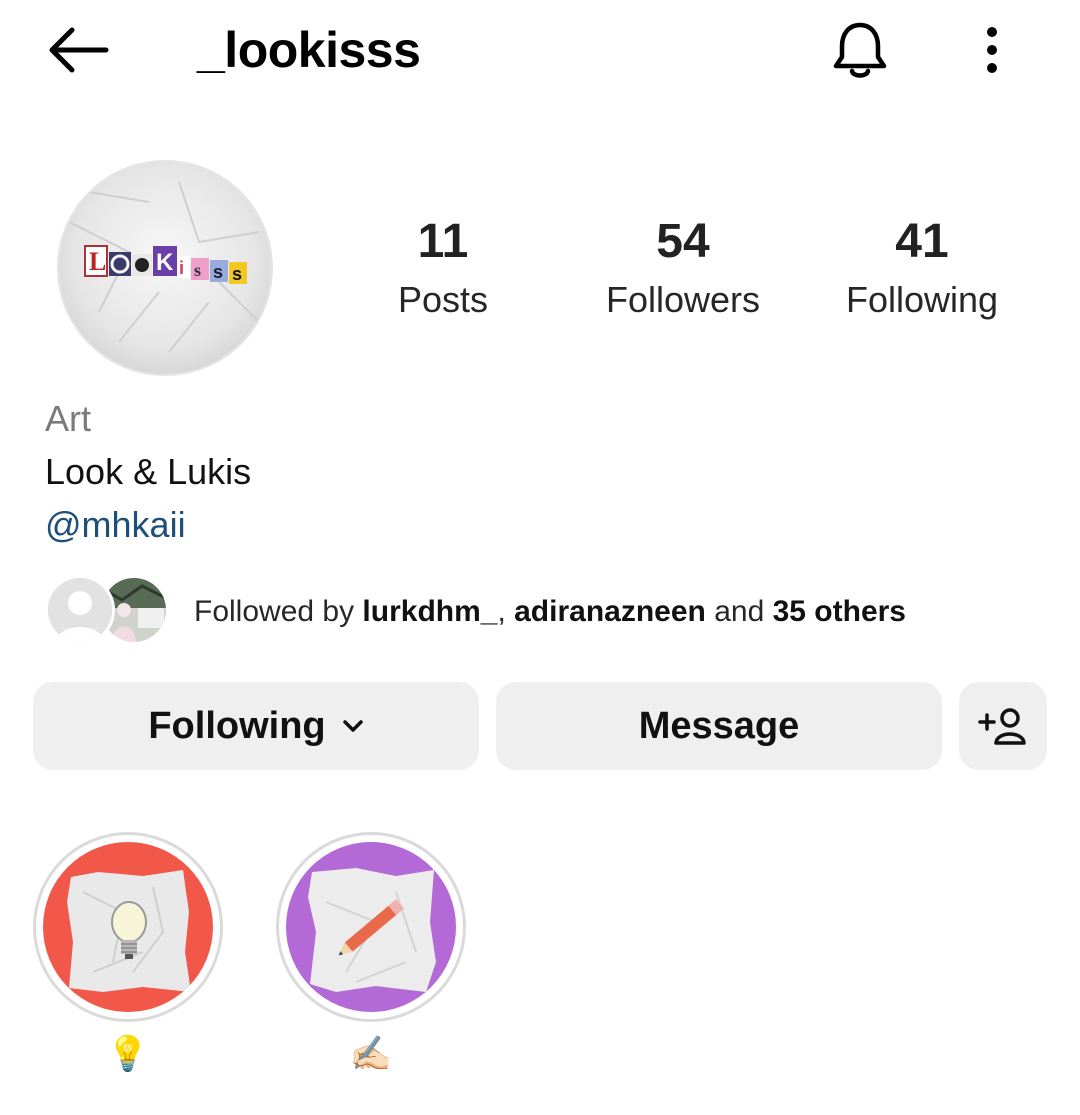 Image resolution: width=1080 pixels, height=1115 pixels. What do you see at coordinates (683, 241) in the screenshot?
I see `followers-value: 54` at bounding box center [683, 241].